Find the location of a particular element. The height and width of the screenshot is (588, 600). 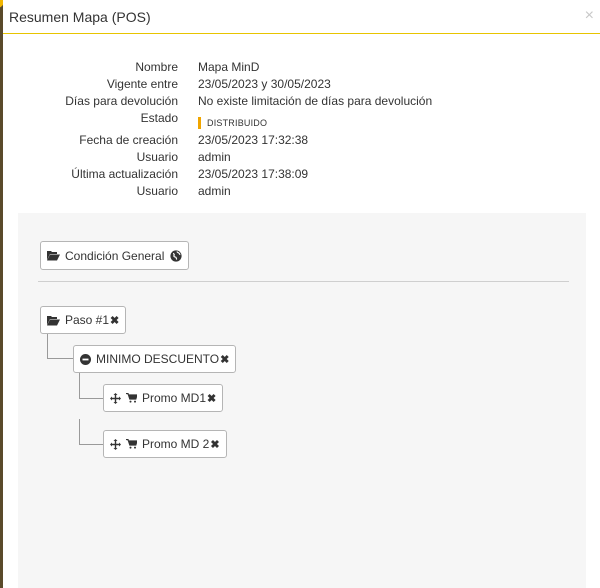

nombre-value: Mapa MinD is located at coordinates (229, 67).